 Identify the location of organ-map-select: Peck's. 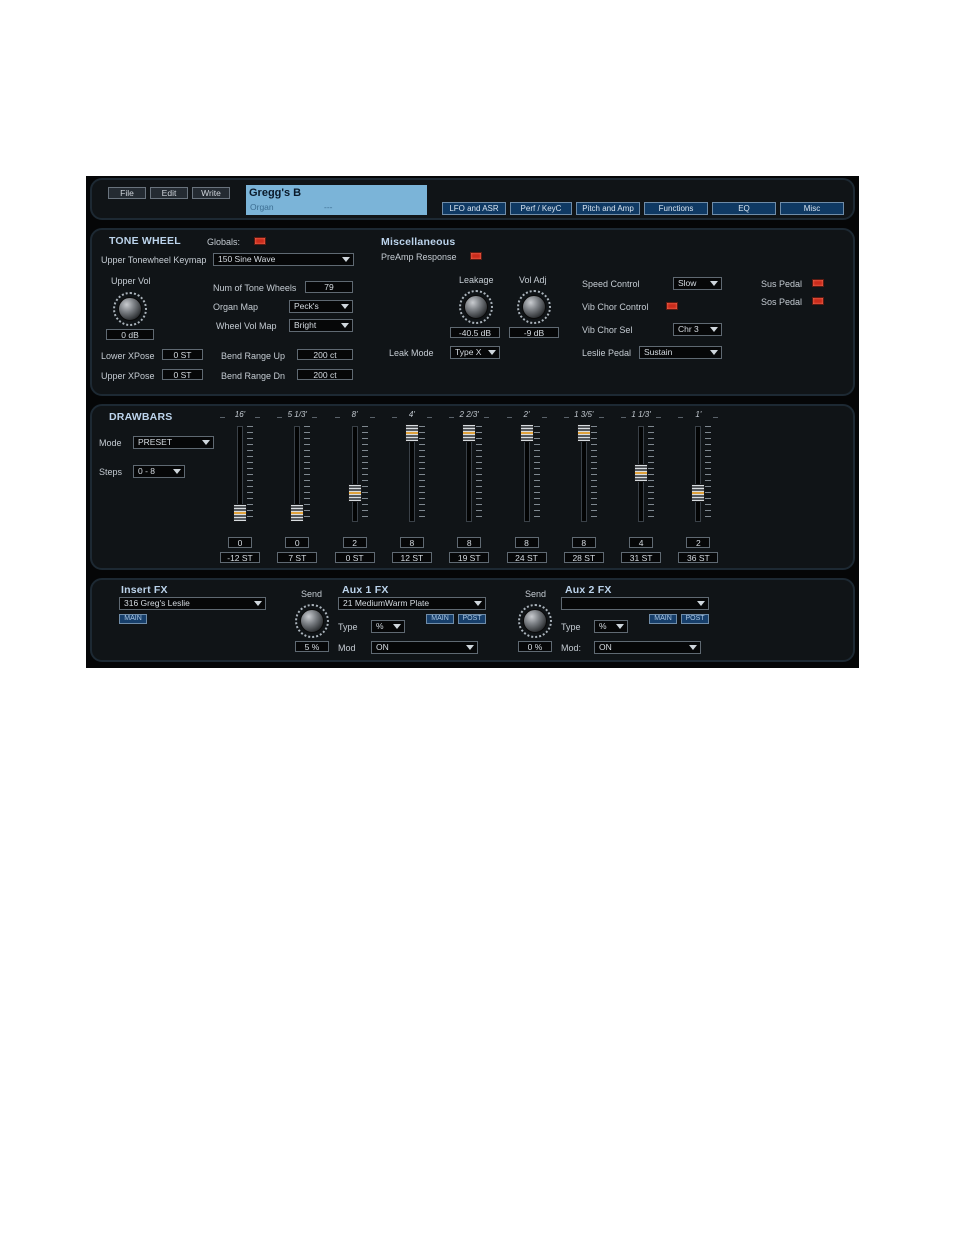
(321, 306).